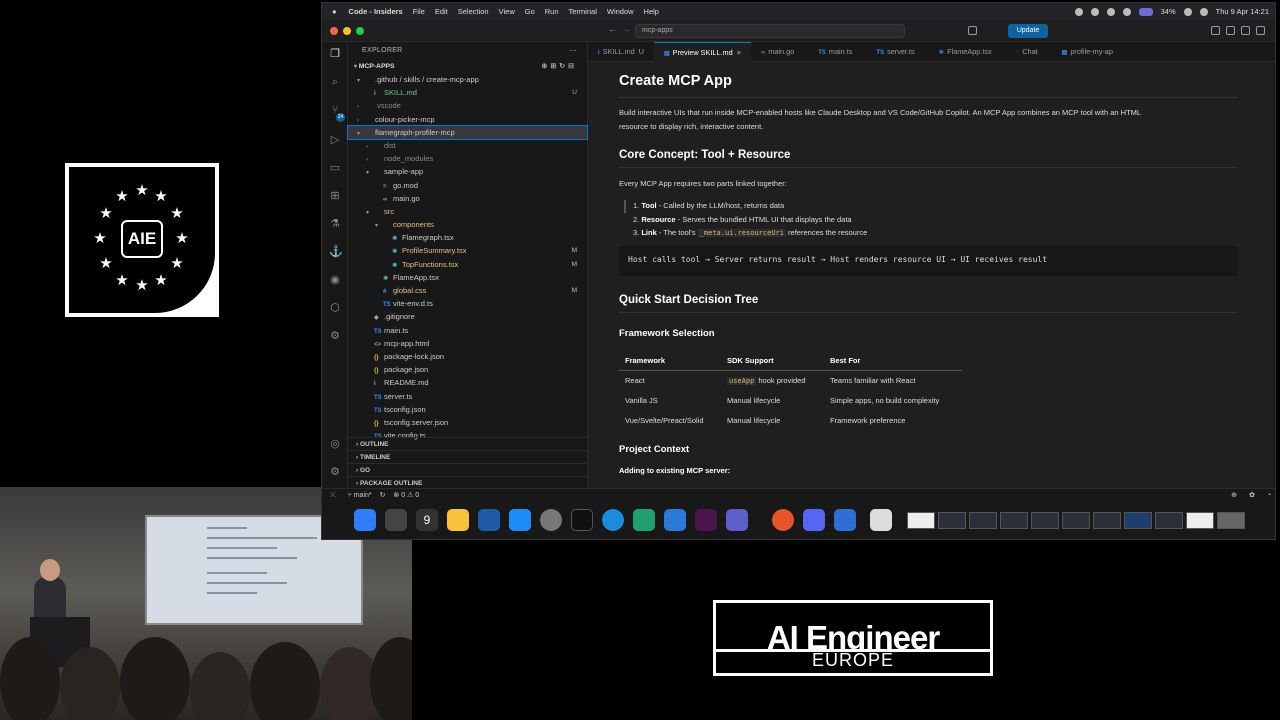  Describe the element at coordinates (706, 520) in the screenshot. I see `slack-icon` at that location.